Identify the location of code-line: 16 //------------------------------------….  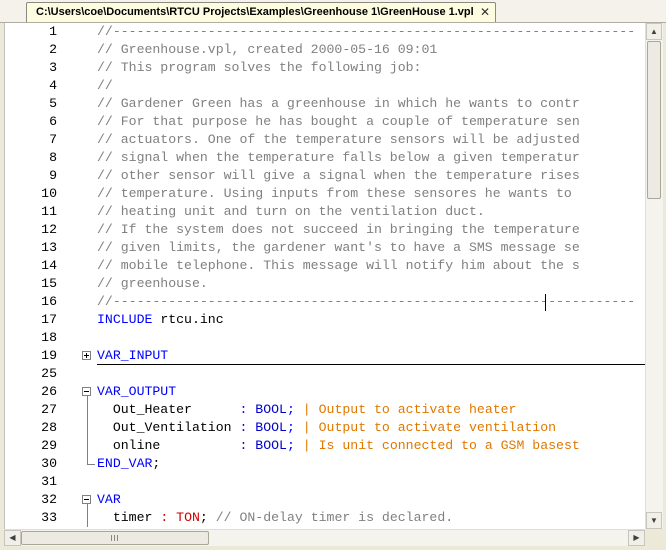
(325, 302).